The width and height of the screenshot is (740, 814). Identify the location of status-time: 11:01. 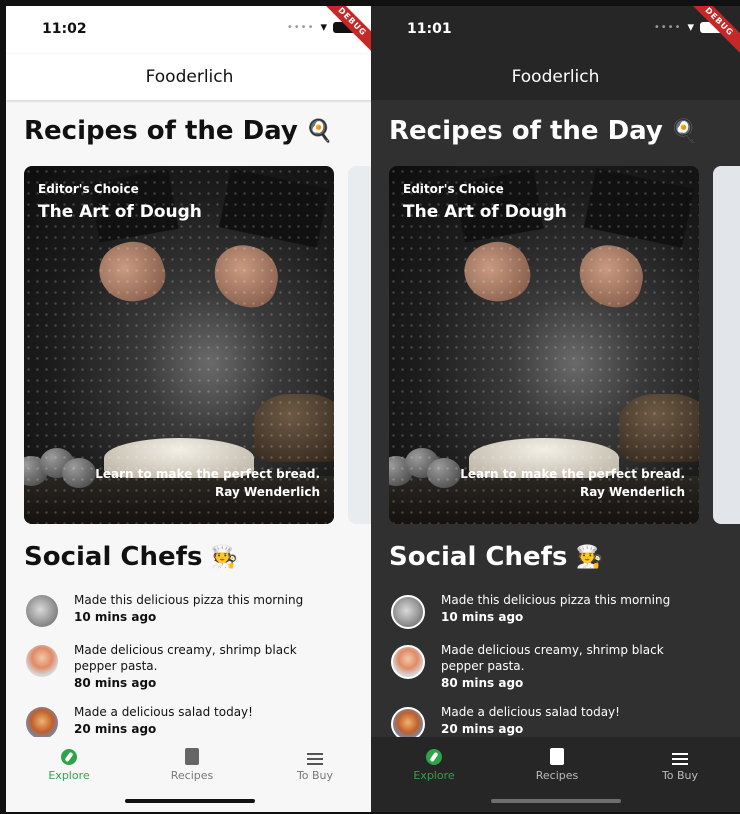
(429, 29).